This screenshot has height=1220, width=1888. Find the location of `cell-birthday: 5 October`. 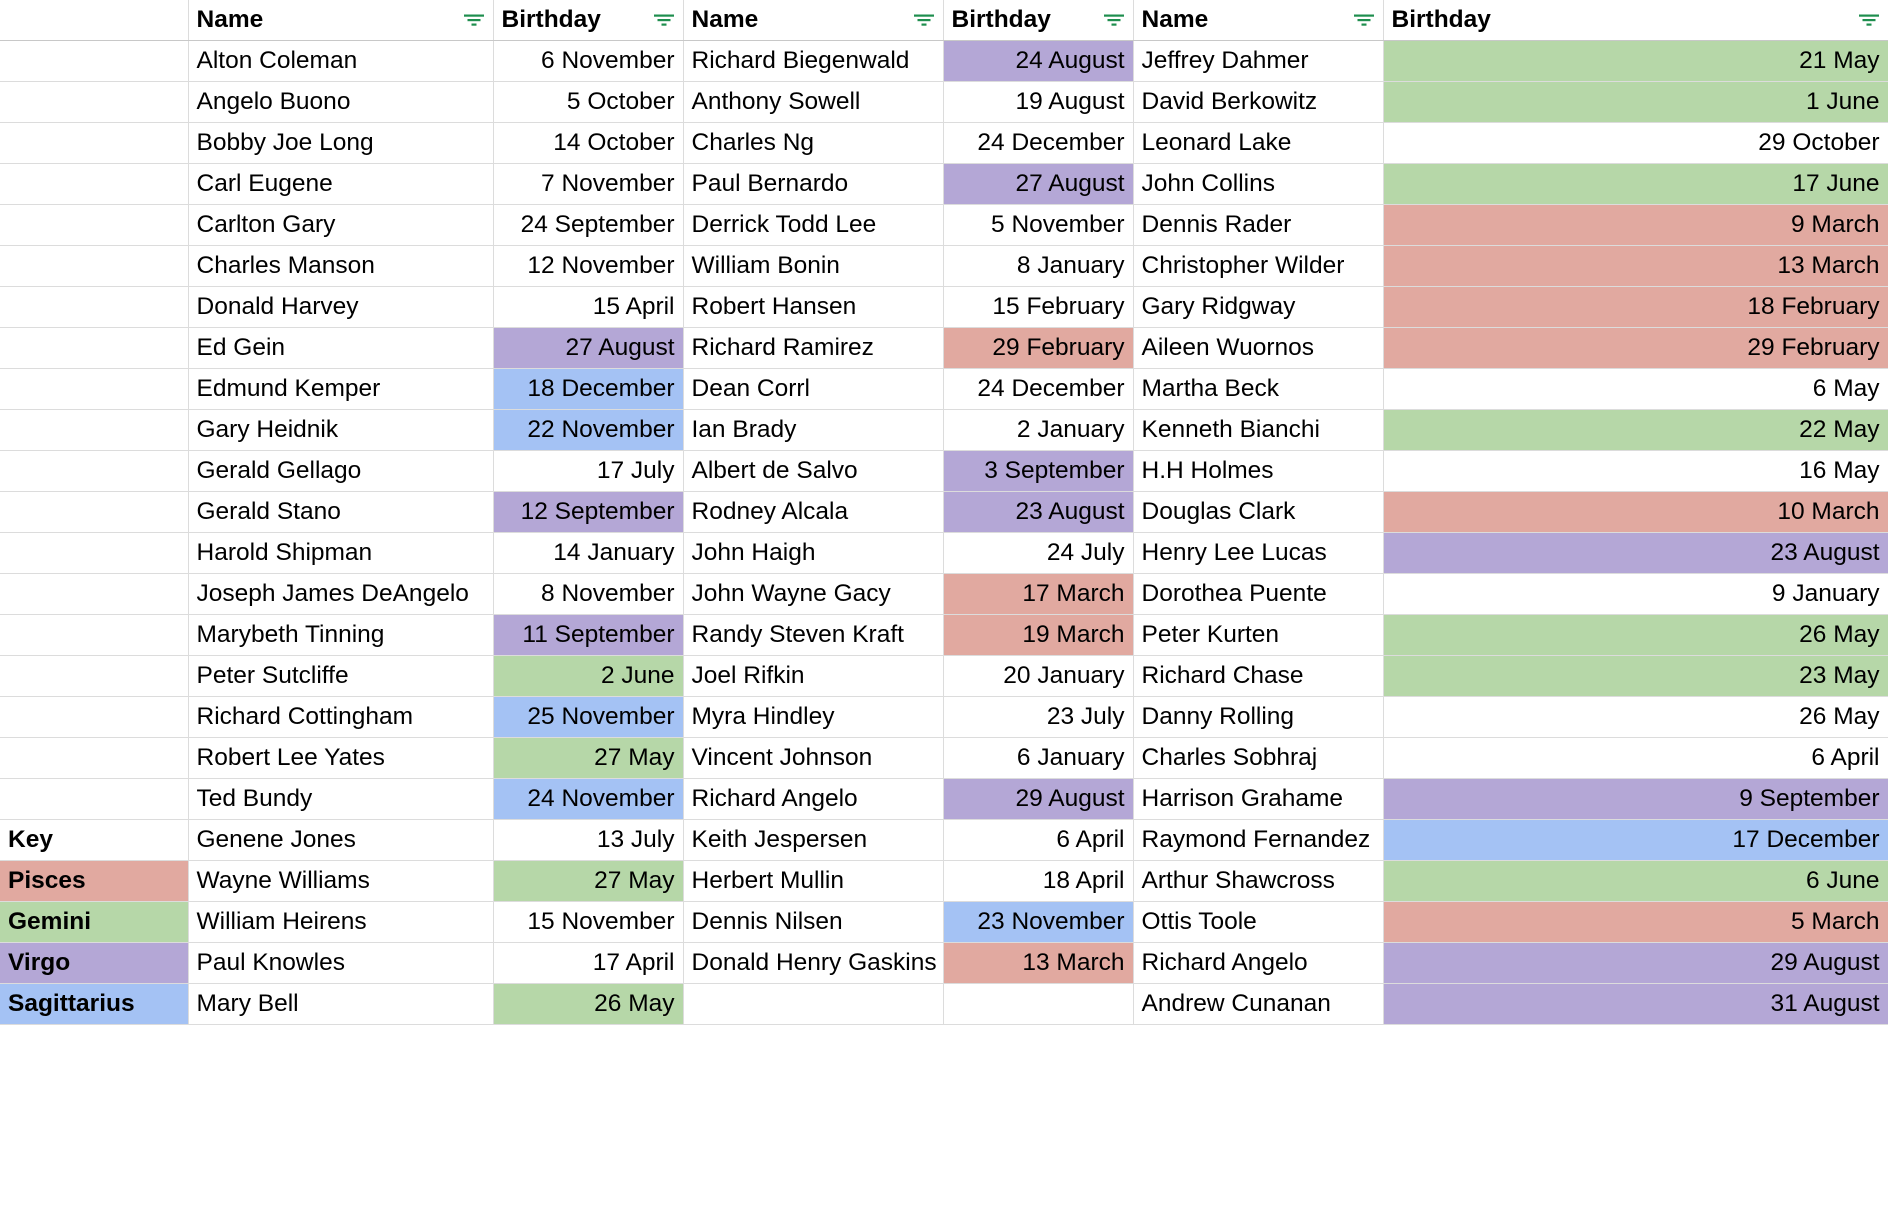

cell-birthday: 5 October is located at coordinates (588, 102).